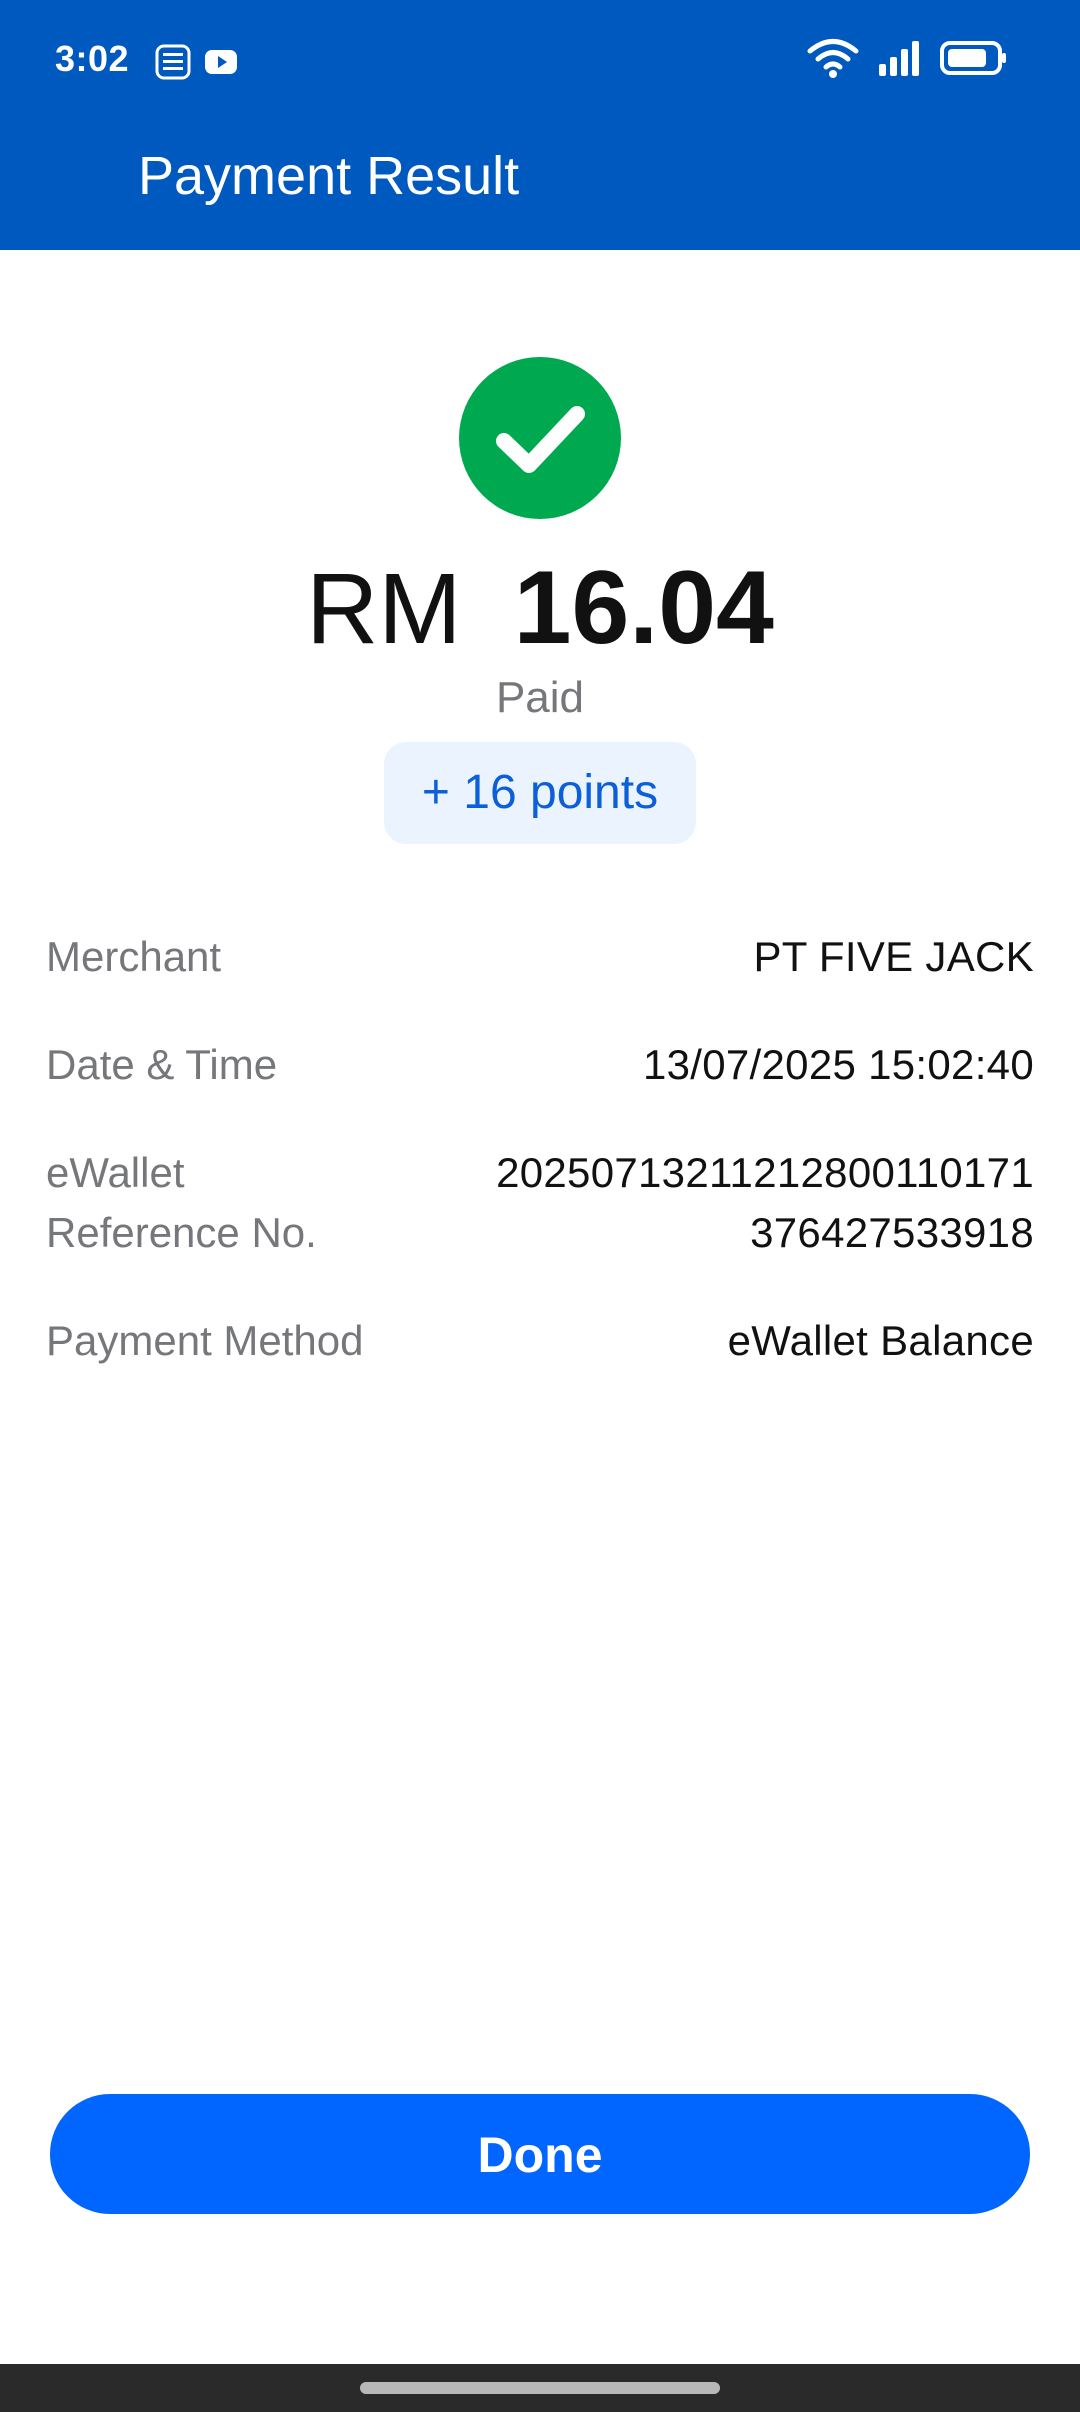 This screenshot has width=1080, height=2412. I want to click on page-title: Payment Result, so click(329, 176).